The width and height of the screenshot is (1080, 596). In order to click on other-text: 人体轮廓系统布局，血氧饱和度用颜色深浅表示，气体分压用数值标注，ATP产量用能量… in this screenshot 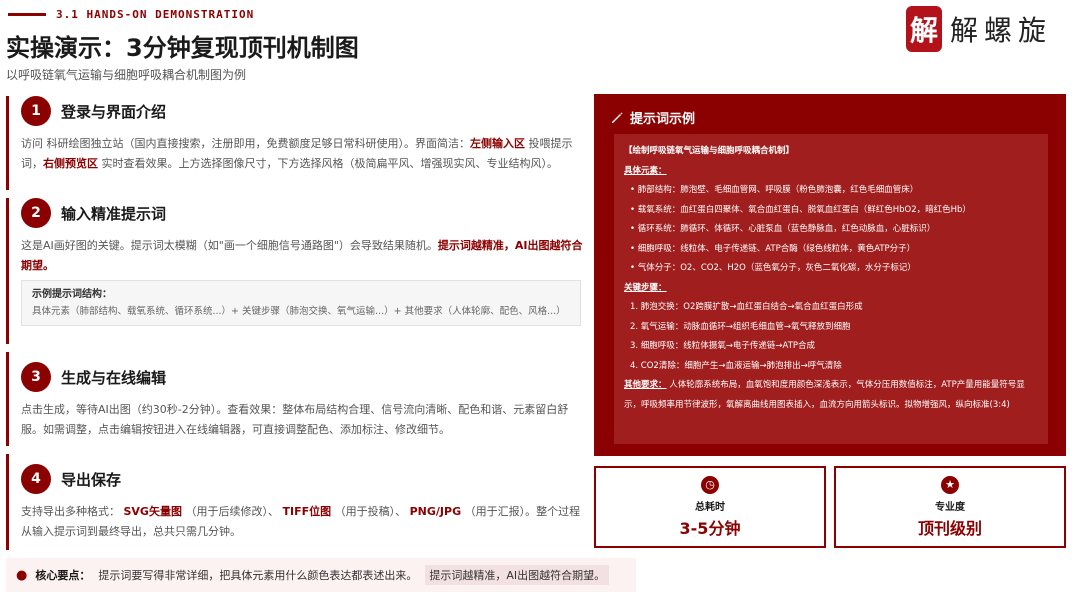, I will do `click(824, 395)`.